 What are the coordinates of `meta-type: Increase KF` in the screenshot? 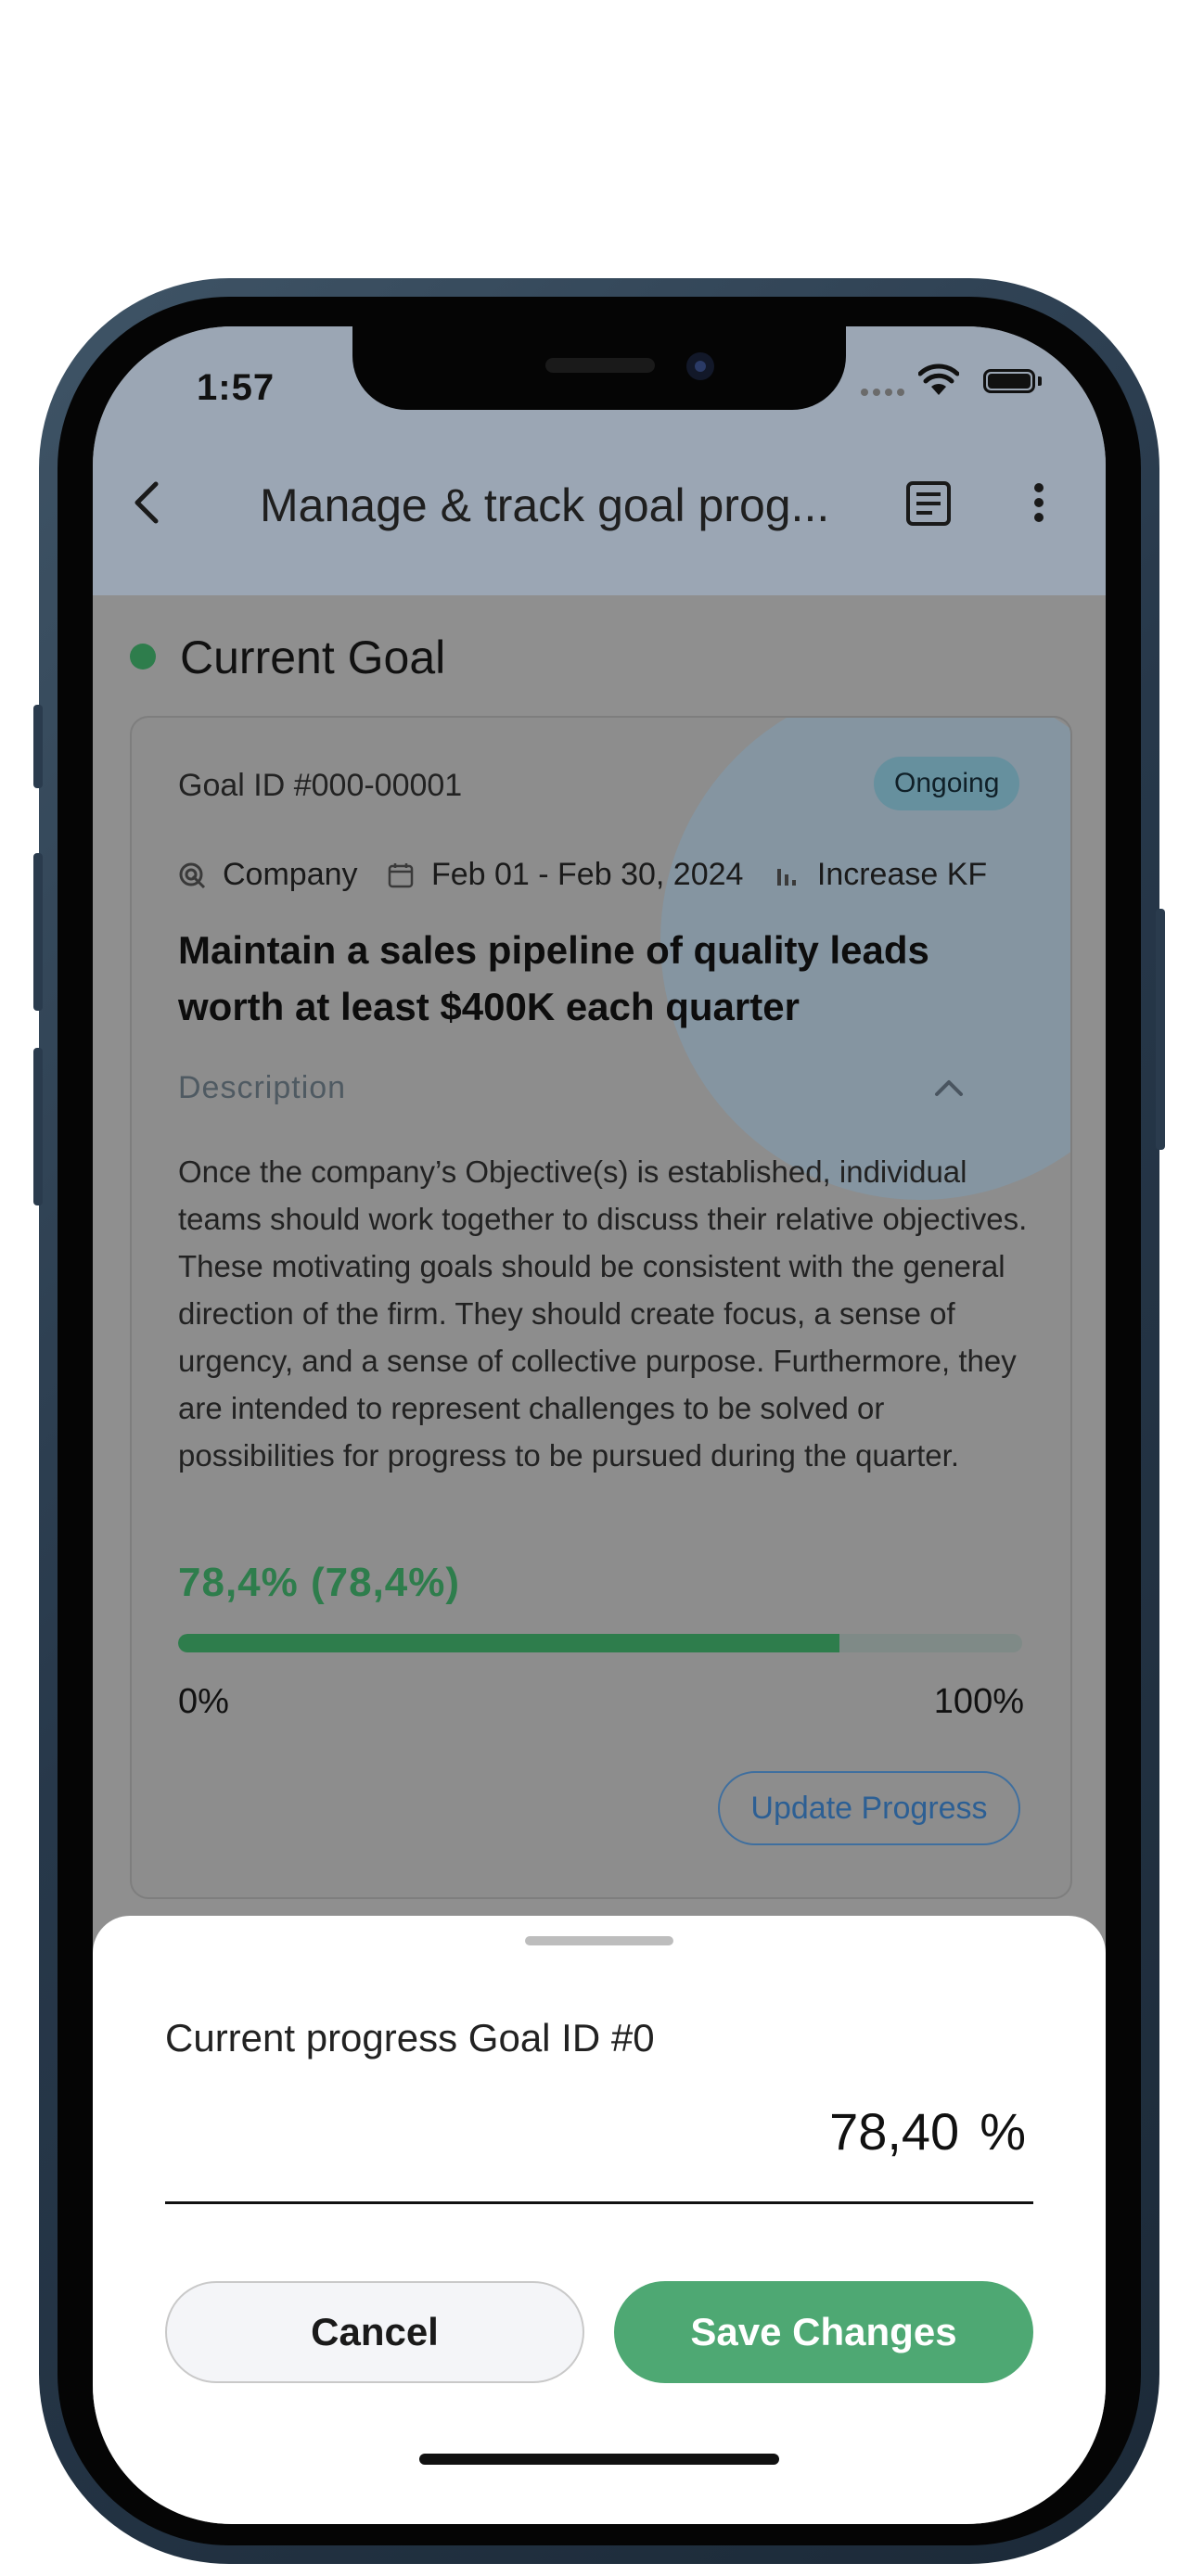 It's located at (880, 875).